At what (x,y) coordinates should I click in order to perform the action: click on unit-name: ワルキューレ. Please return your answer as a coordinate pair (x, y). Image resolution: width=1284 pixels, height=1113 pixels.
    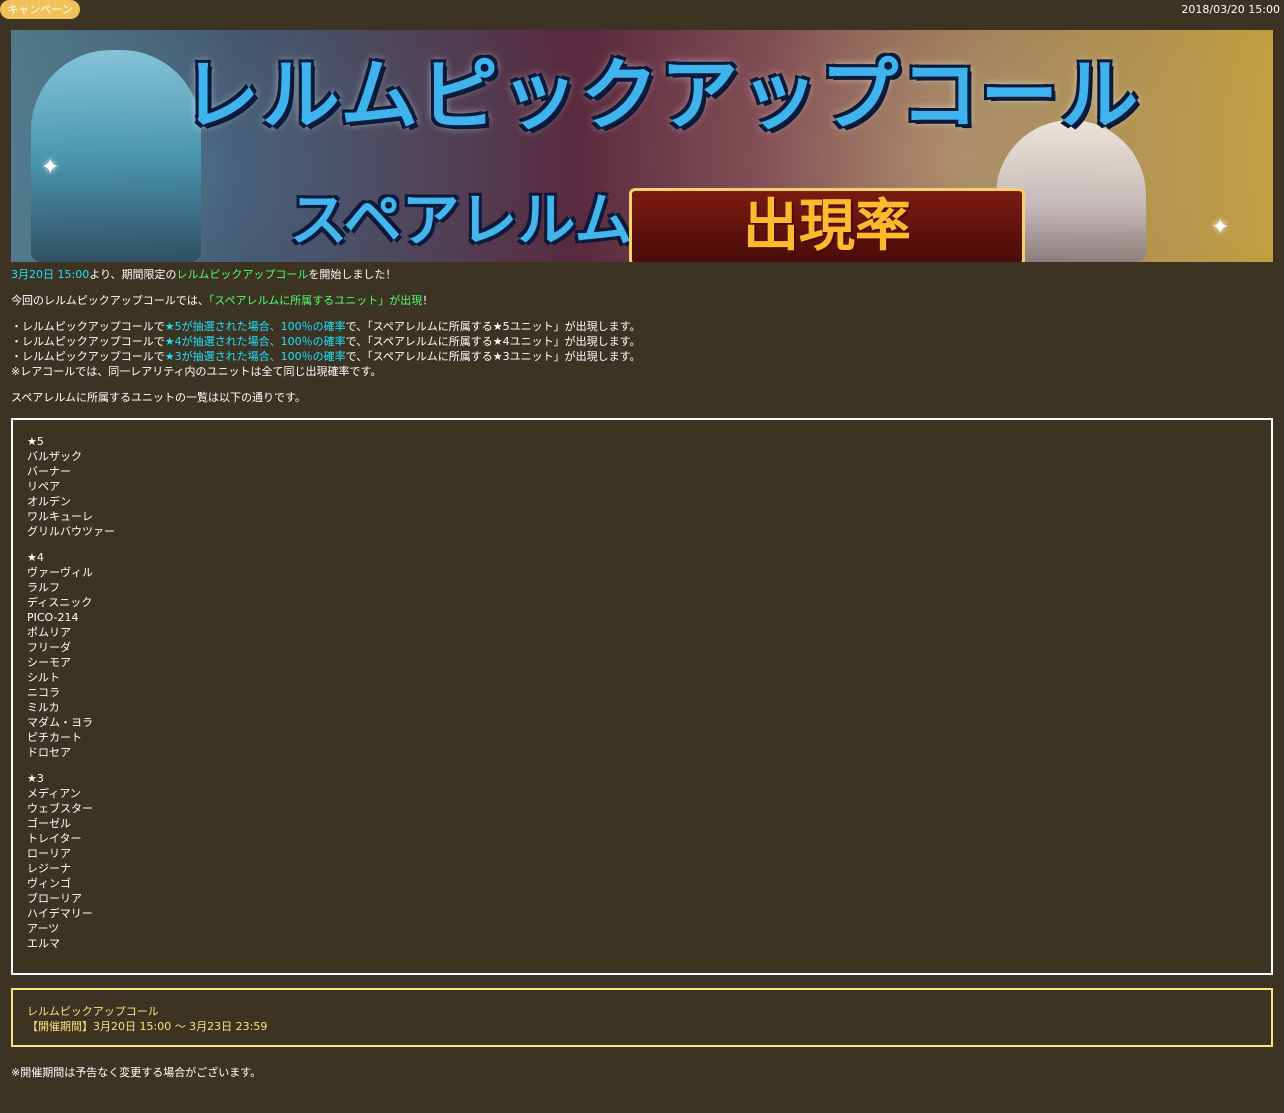
    Looking at the image, I should click on (60, 516).